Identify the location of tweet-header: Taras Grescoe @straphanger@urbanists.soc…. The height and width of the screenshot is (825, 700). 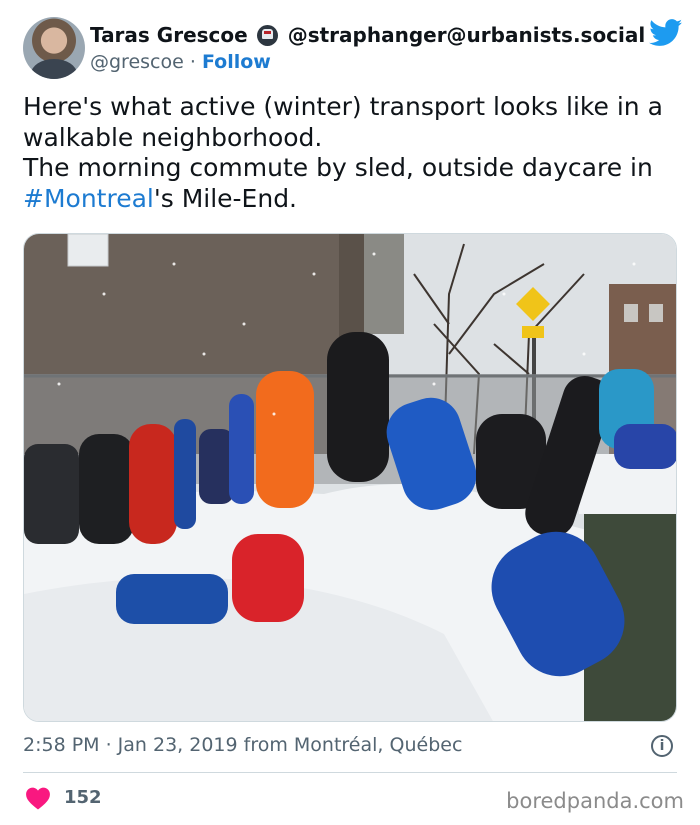
(353, 49).